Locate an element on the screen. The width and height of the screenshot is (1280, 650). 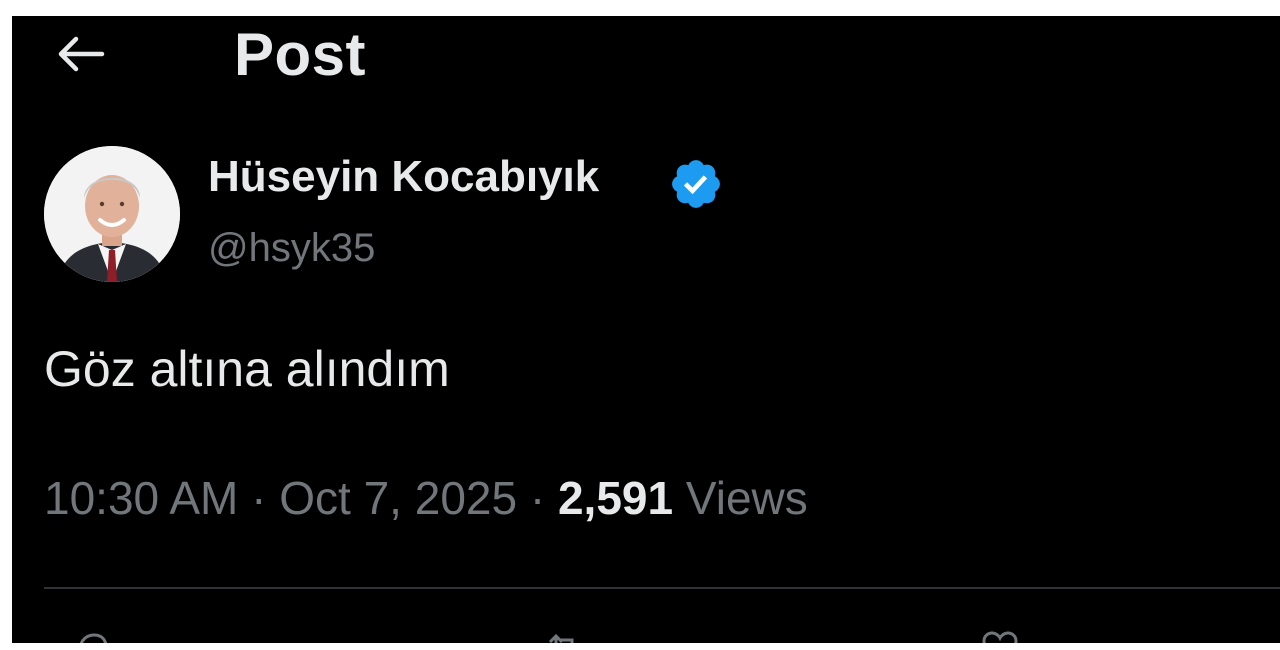
author-display-name: Hüseyin Kocabıyık is located at coordinates (403, 177).